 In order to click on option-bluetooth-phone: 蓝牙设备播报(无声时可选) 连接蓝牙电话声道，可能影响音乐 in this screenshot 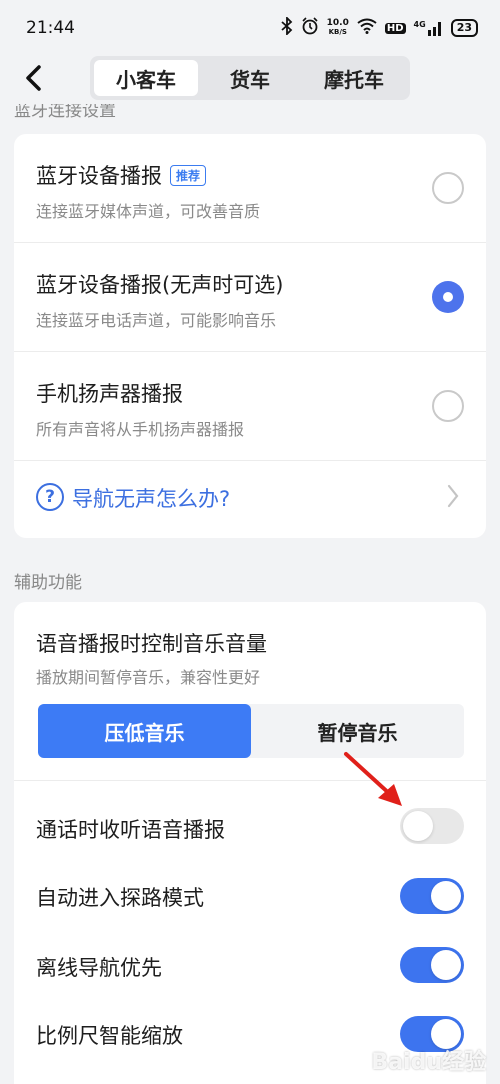, I will do `click(250, 297)`.